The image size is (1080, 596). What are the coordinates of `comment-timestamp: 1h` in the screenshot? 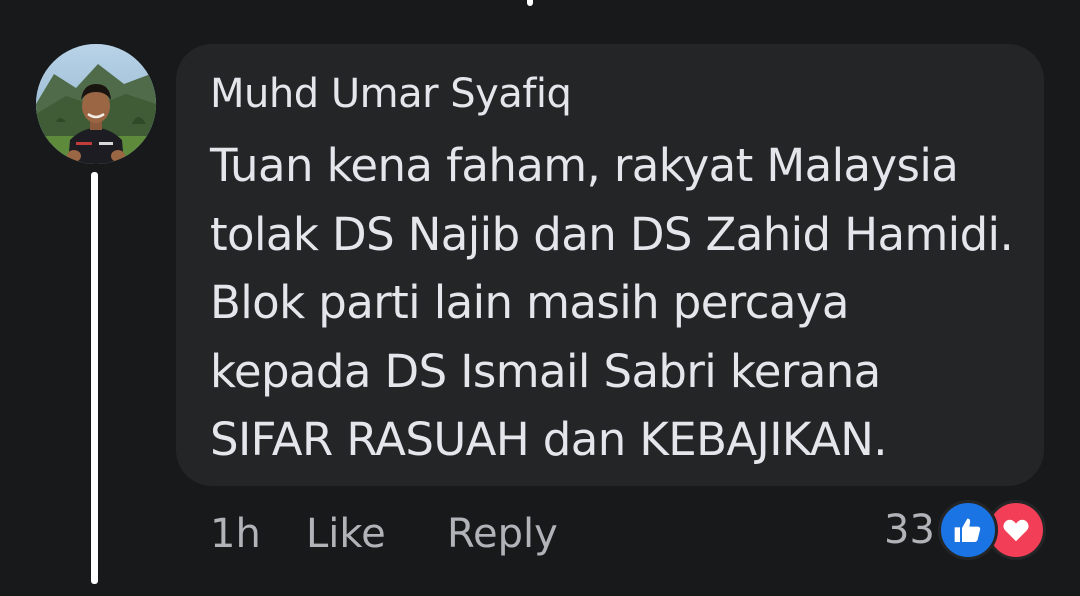 It's located at (235, 534).